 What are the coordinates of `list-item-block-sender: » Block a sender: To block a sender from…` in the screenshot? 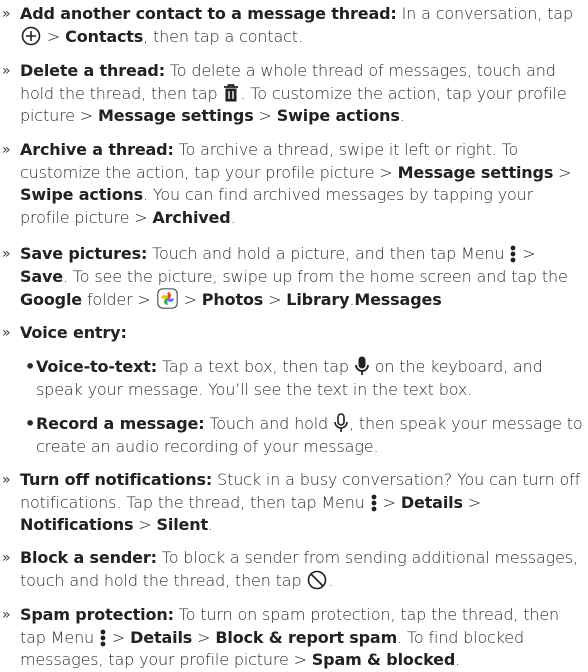 It's located at (293, 569).